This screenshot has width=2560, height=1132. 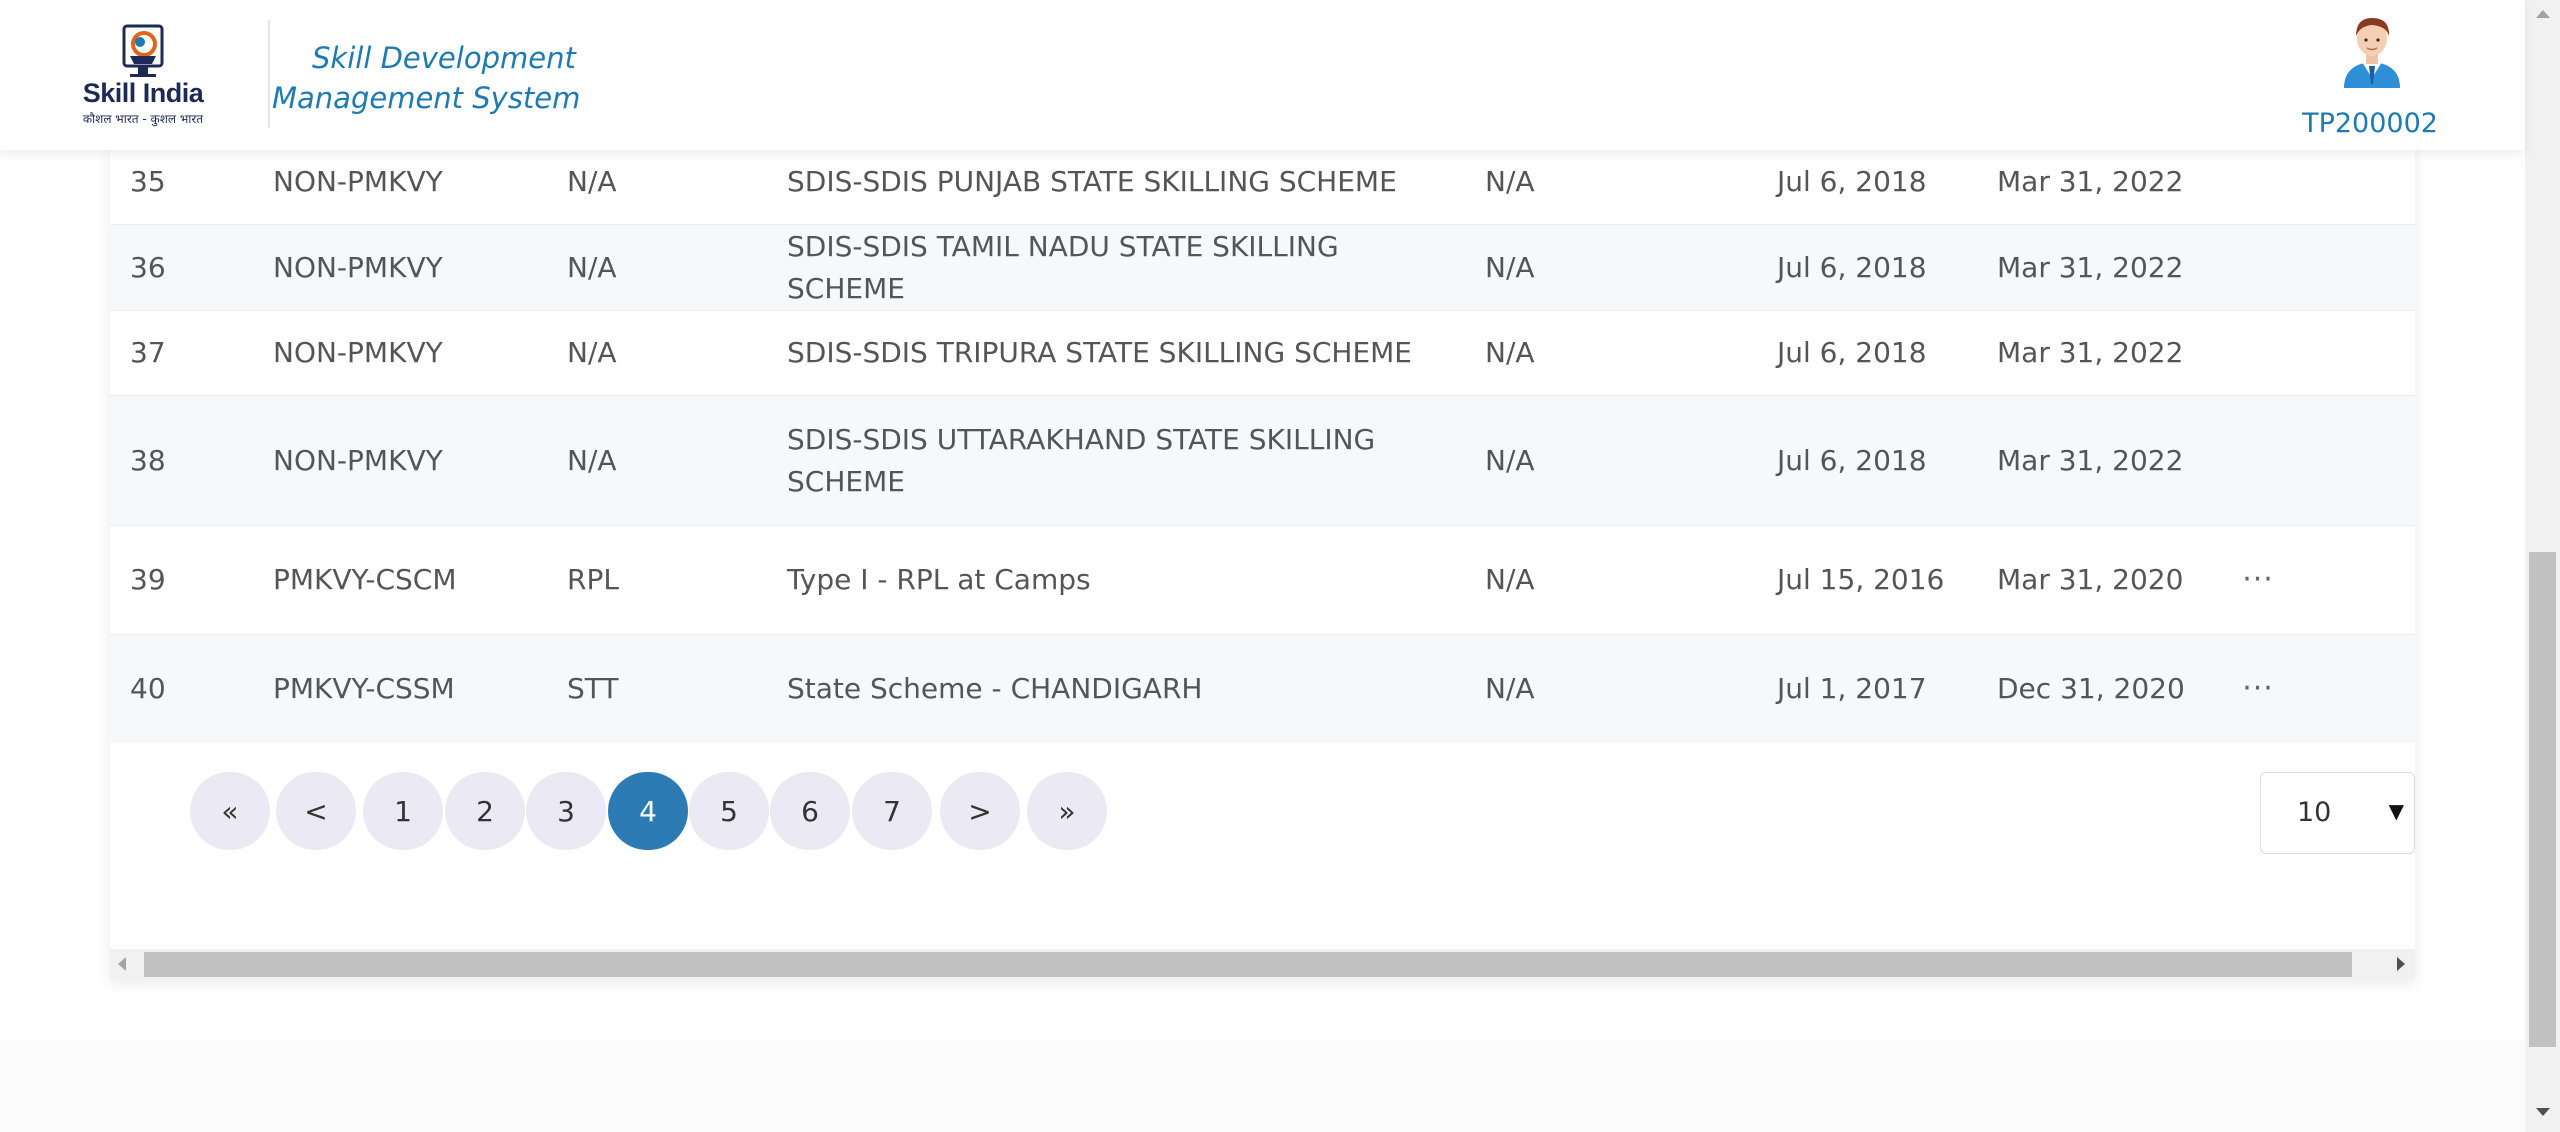 I want to click on logo-tagline: कौशल भारत - कुशल भारत, so click(x=143, y=119).